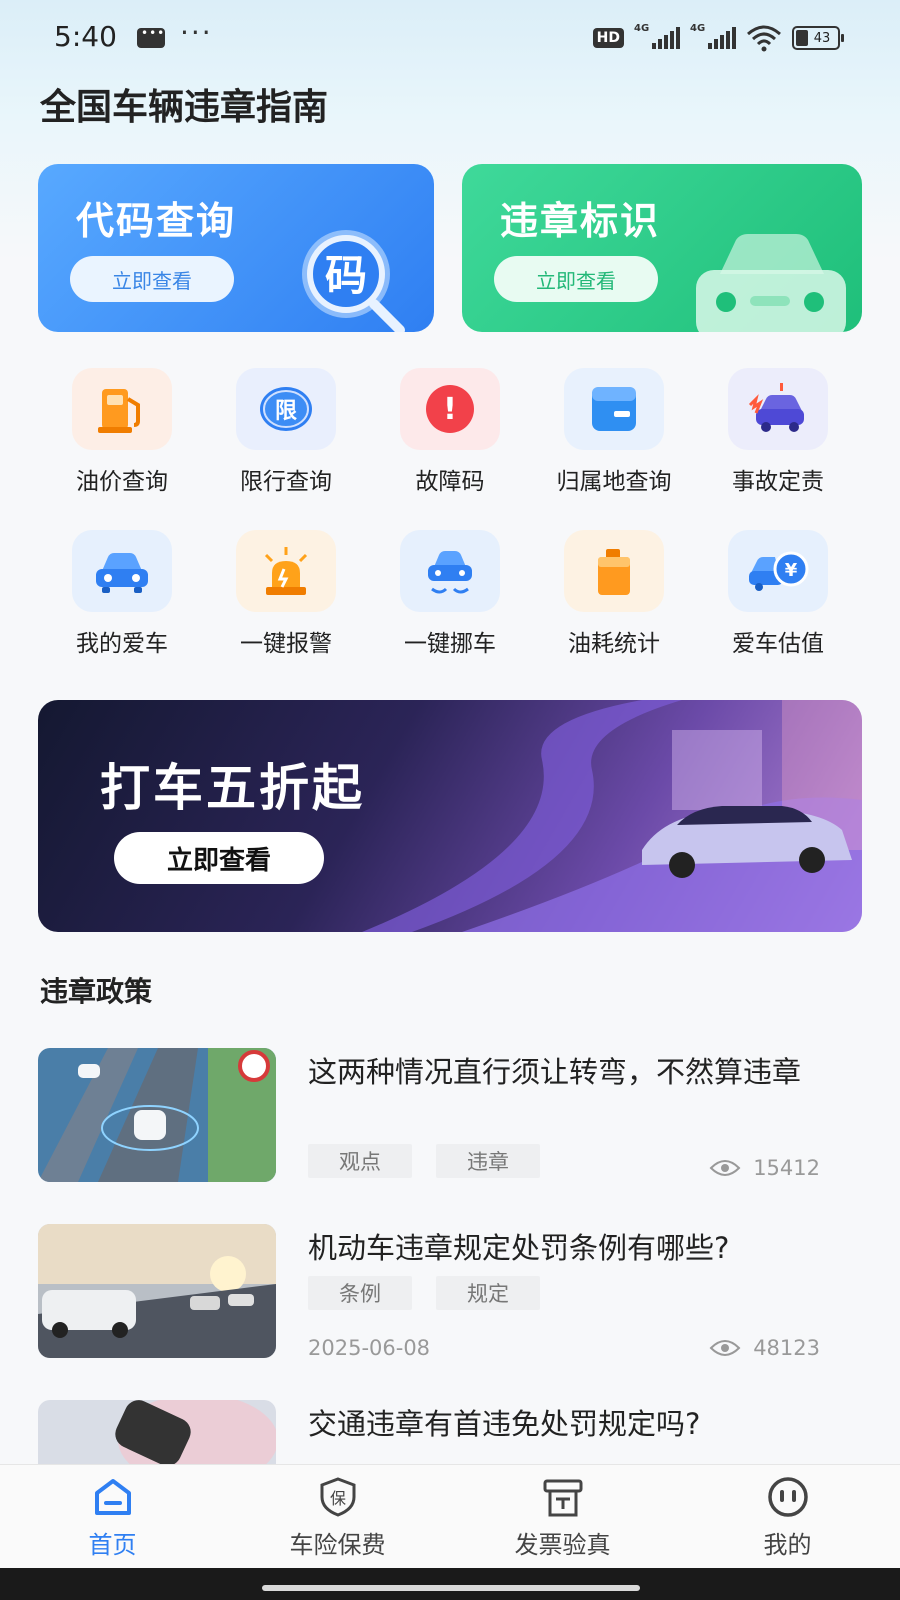 The image size is (900, 1600). I want to click on restriction-icon-text: 限, so click(286, 411).